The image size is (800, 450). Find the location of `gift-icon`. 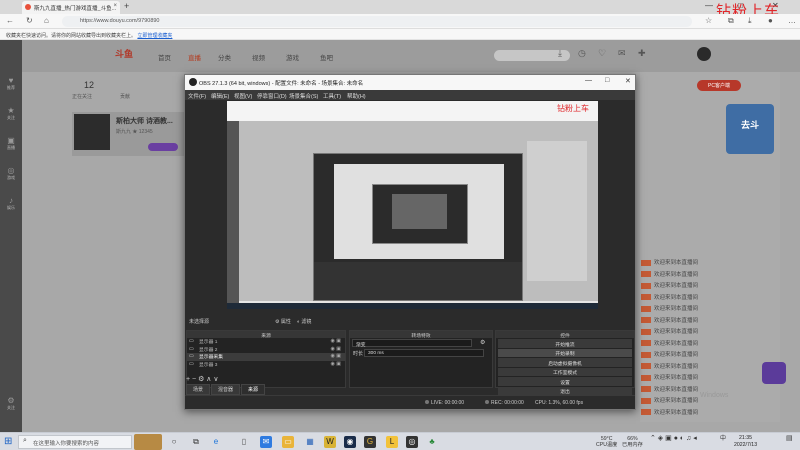

gift-icon is located at coordinates (774, 373).